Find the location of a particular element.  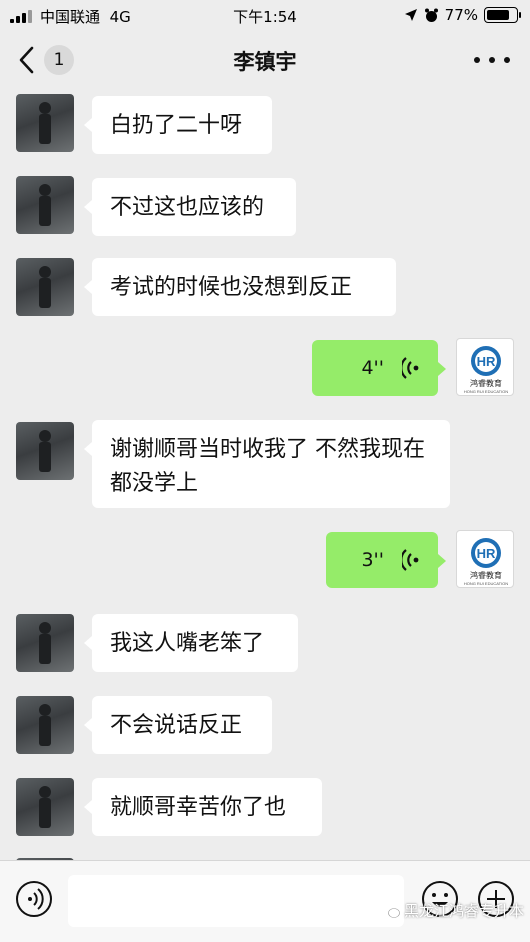

message-text: 谢谢顺哥当时收我了 不然我现在都没学上 is located at coordinates (267, 466).